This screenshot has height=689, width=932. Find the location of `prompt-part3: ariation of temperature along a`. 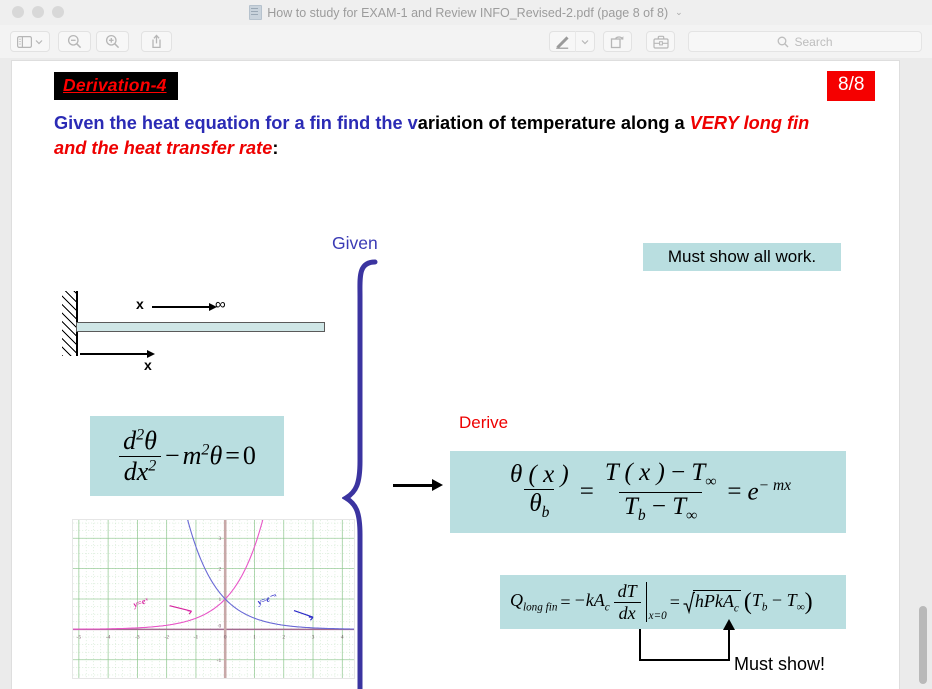

prompt-part3: ariation of temperature along a is located at coordinates (553, 123).